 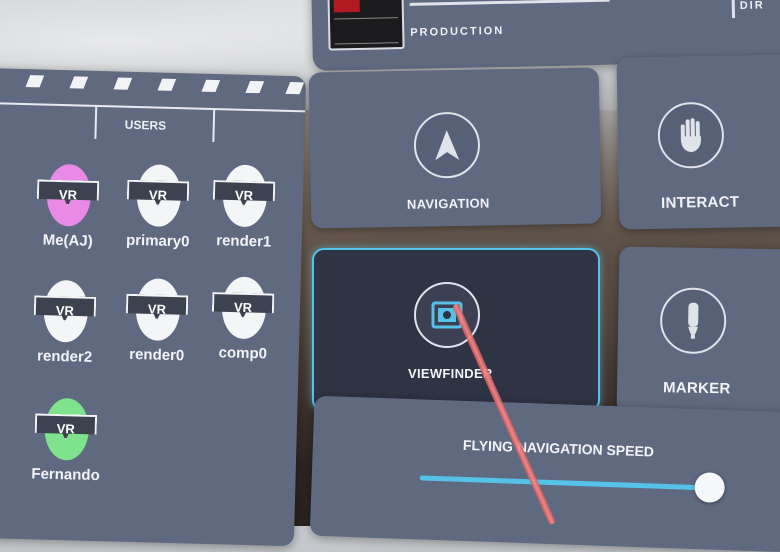 I want to click on user-item: VR Me(AJ), so click(x=69, y=206).